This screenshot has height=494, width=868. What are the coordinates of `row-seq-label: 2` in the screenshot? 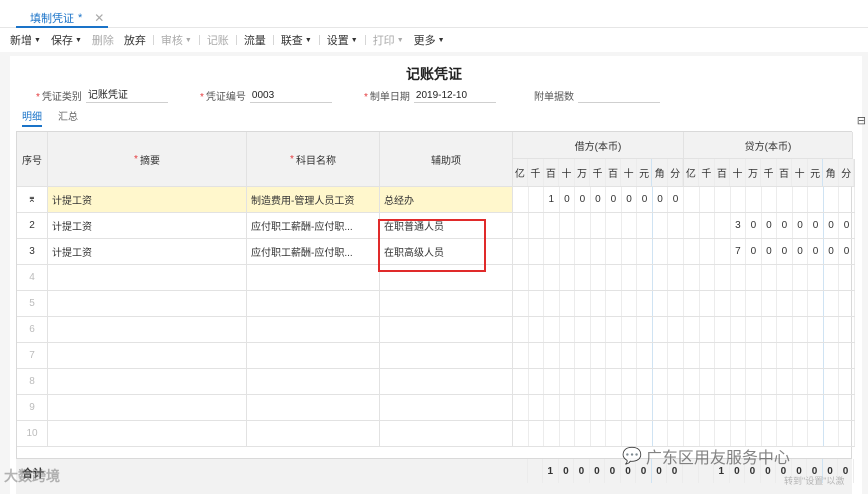 It's located at (32, 225).